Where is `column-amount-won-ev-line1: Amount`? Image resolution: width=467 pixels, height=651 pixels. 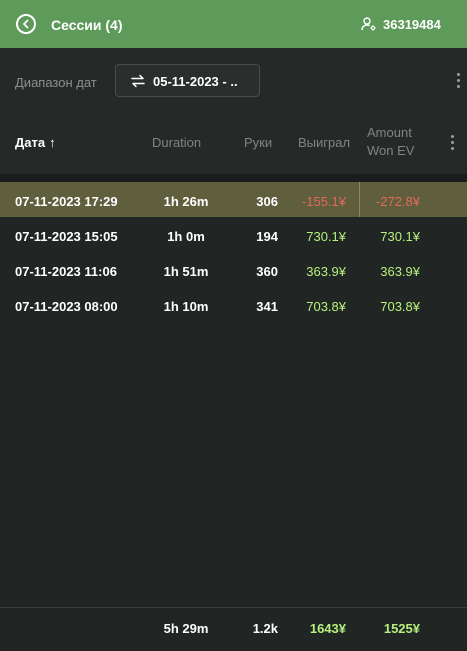 column-amount-won-ev-line1: Amount is located at coordinates (389, 132).